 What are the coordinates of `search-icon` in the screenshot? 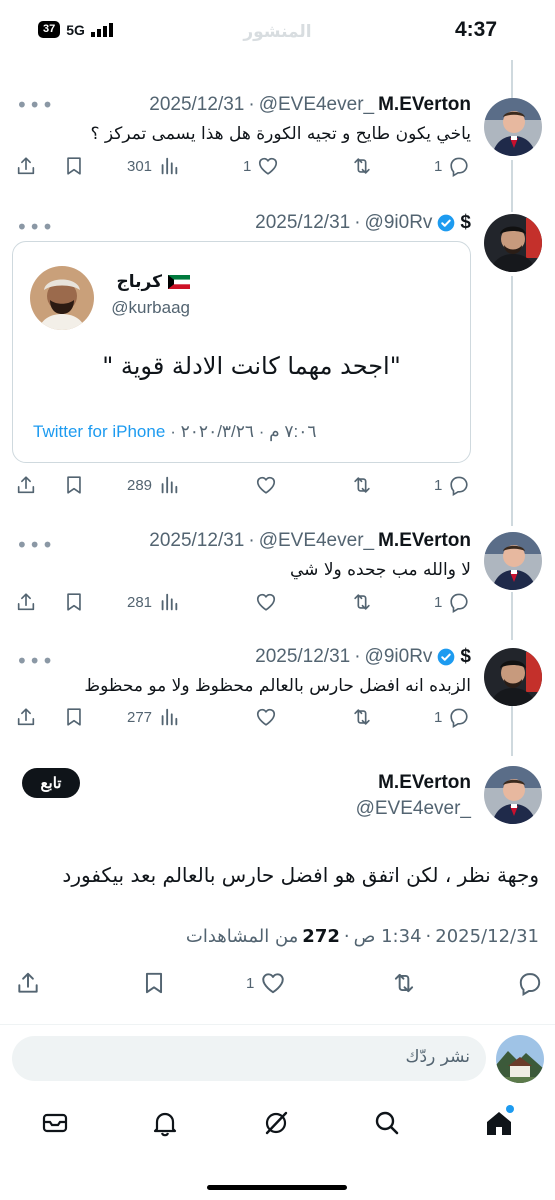 It's located at (387, 1123).